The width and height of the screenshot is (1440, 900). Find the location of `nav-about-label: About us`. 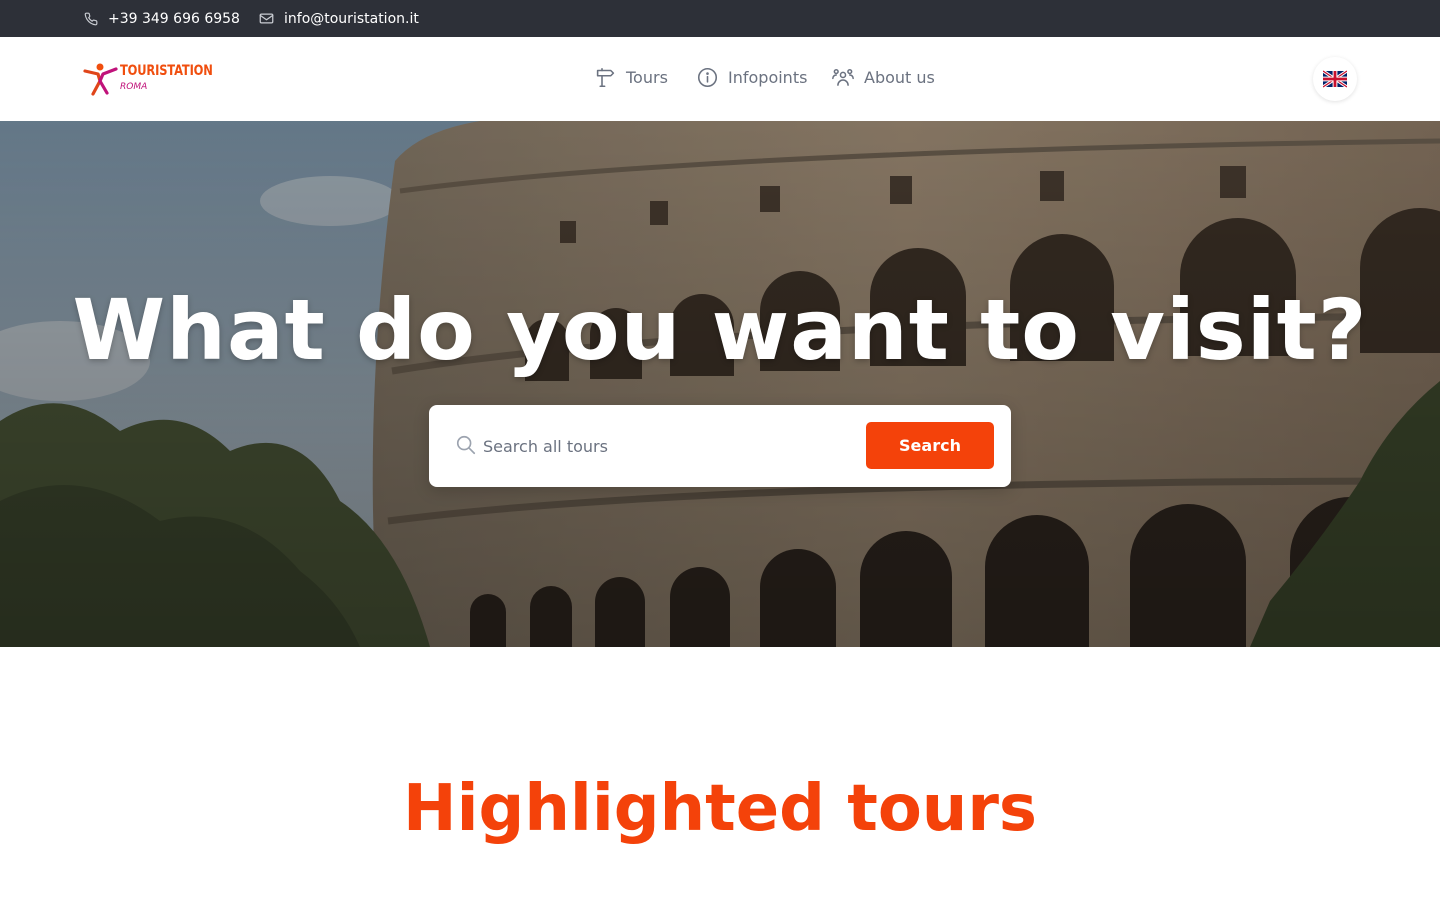

nav-about-label: About us is located at coordinates (899, 77).